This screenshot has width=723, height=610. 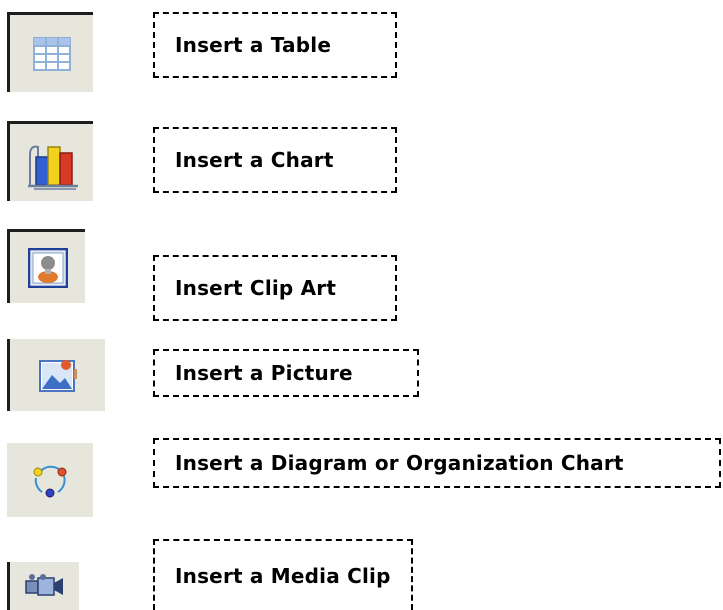 I want to click on insert-clip-art-label-box: Insert Clip Art, so click(x=275, y=288).